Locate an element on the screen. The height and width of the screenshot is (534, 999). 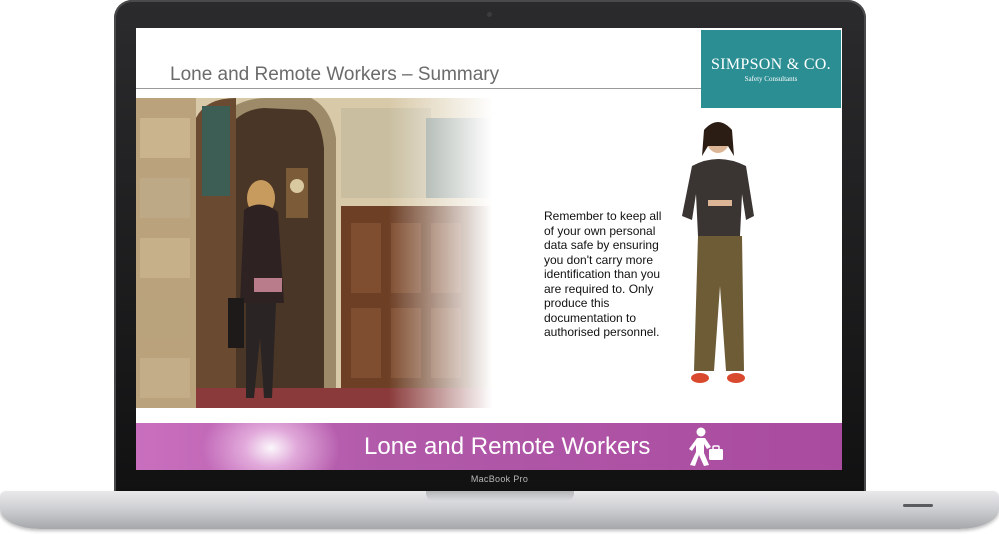
laptop-notch is located at coordinates (500, 496).